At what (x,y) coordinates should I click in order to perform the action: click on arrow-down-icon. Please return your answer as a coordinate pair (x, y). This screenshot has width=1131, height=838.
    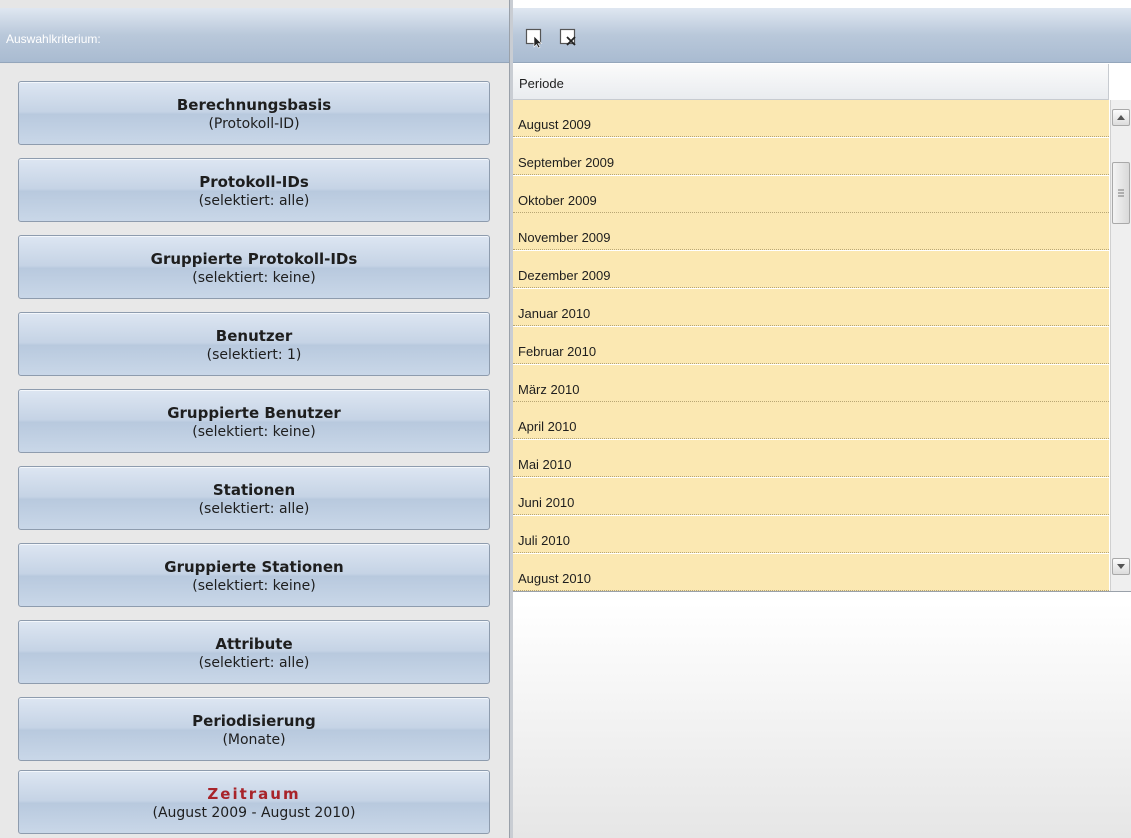
    Looking at the image, I should click on (1121, 566).